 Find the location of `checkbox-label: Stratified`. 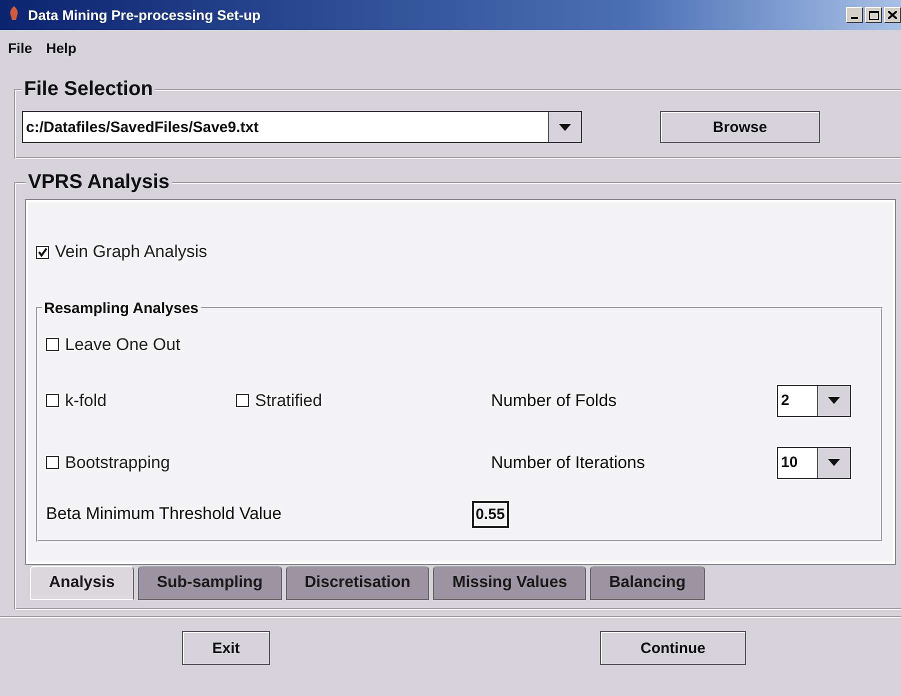

checkbox-label: Stratified is located at coordinates (288, 400).